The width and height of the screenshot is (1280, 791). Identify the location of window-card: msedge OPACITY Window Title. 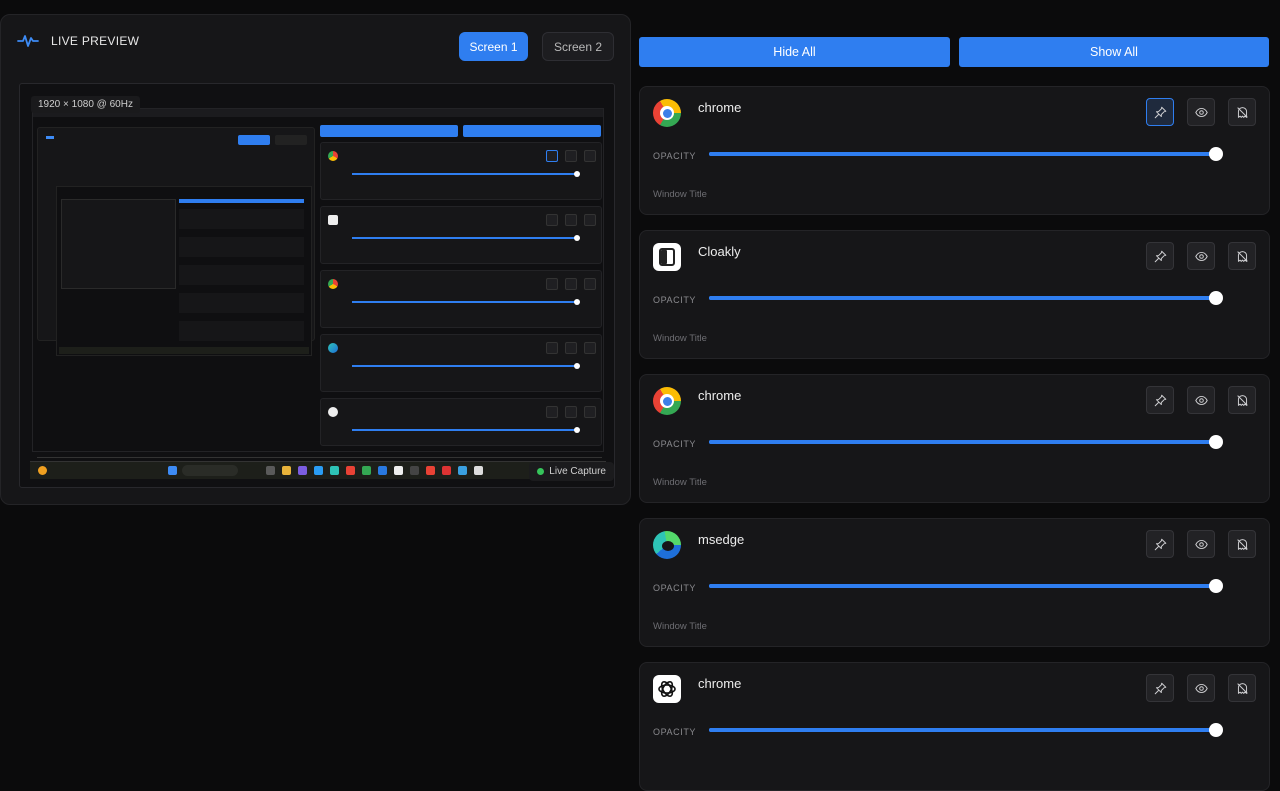
(954, 582).